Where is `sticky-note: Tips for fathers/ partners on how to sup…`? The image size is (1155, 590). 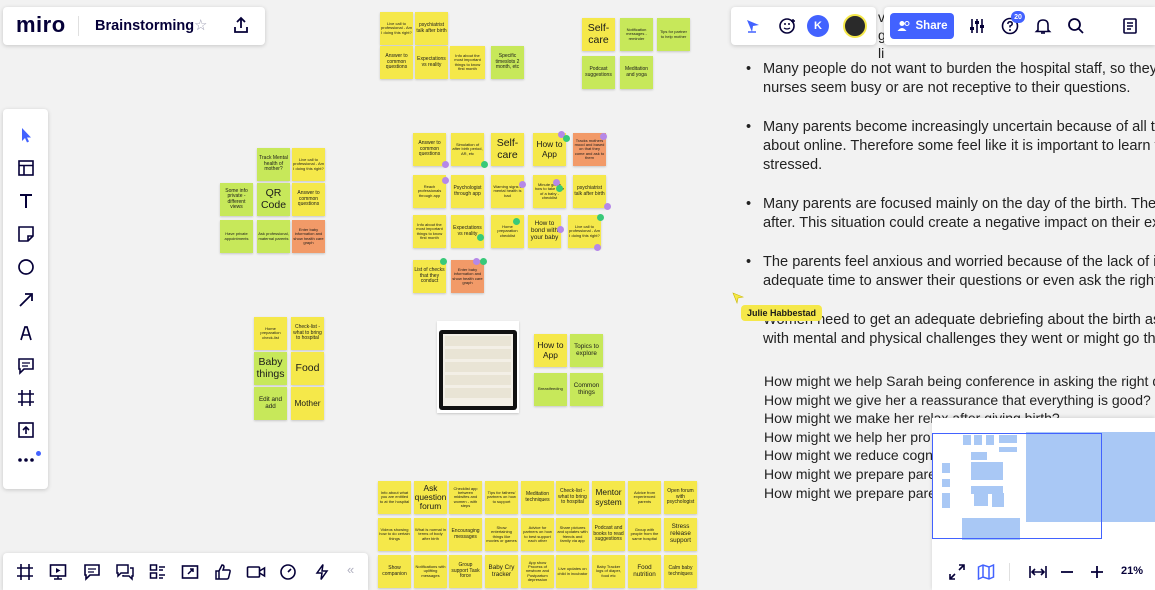 sticky-note: Tips for fathers/ partners on how to sup… is located at coordinates (501, 497).